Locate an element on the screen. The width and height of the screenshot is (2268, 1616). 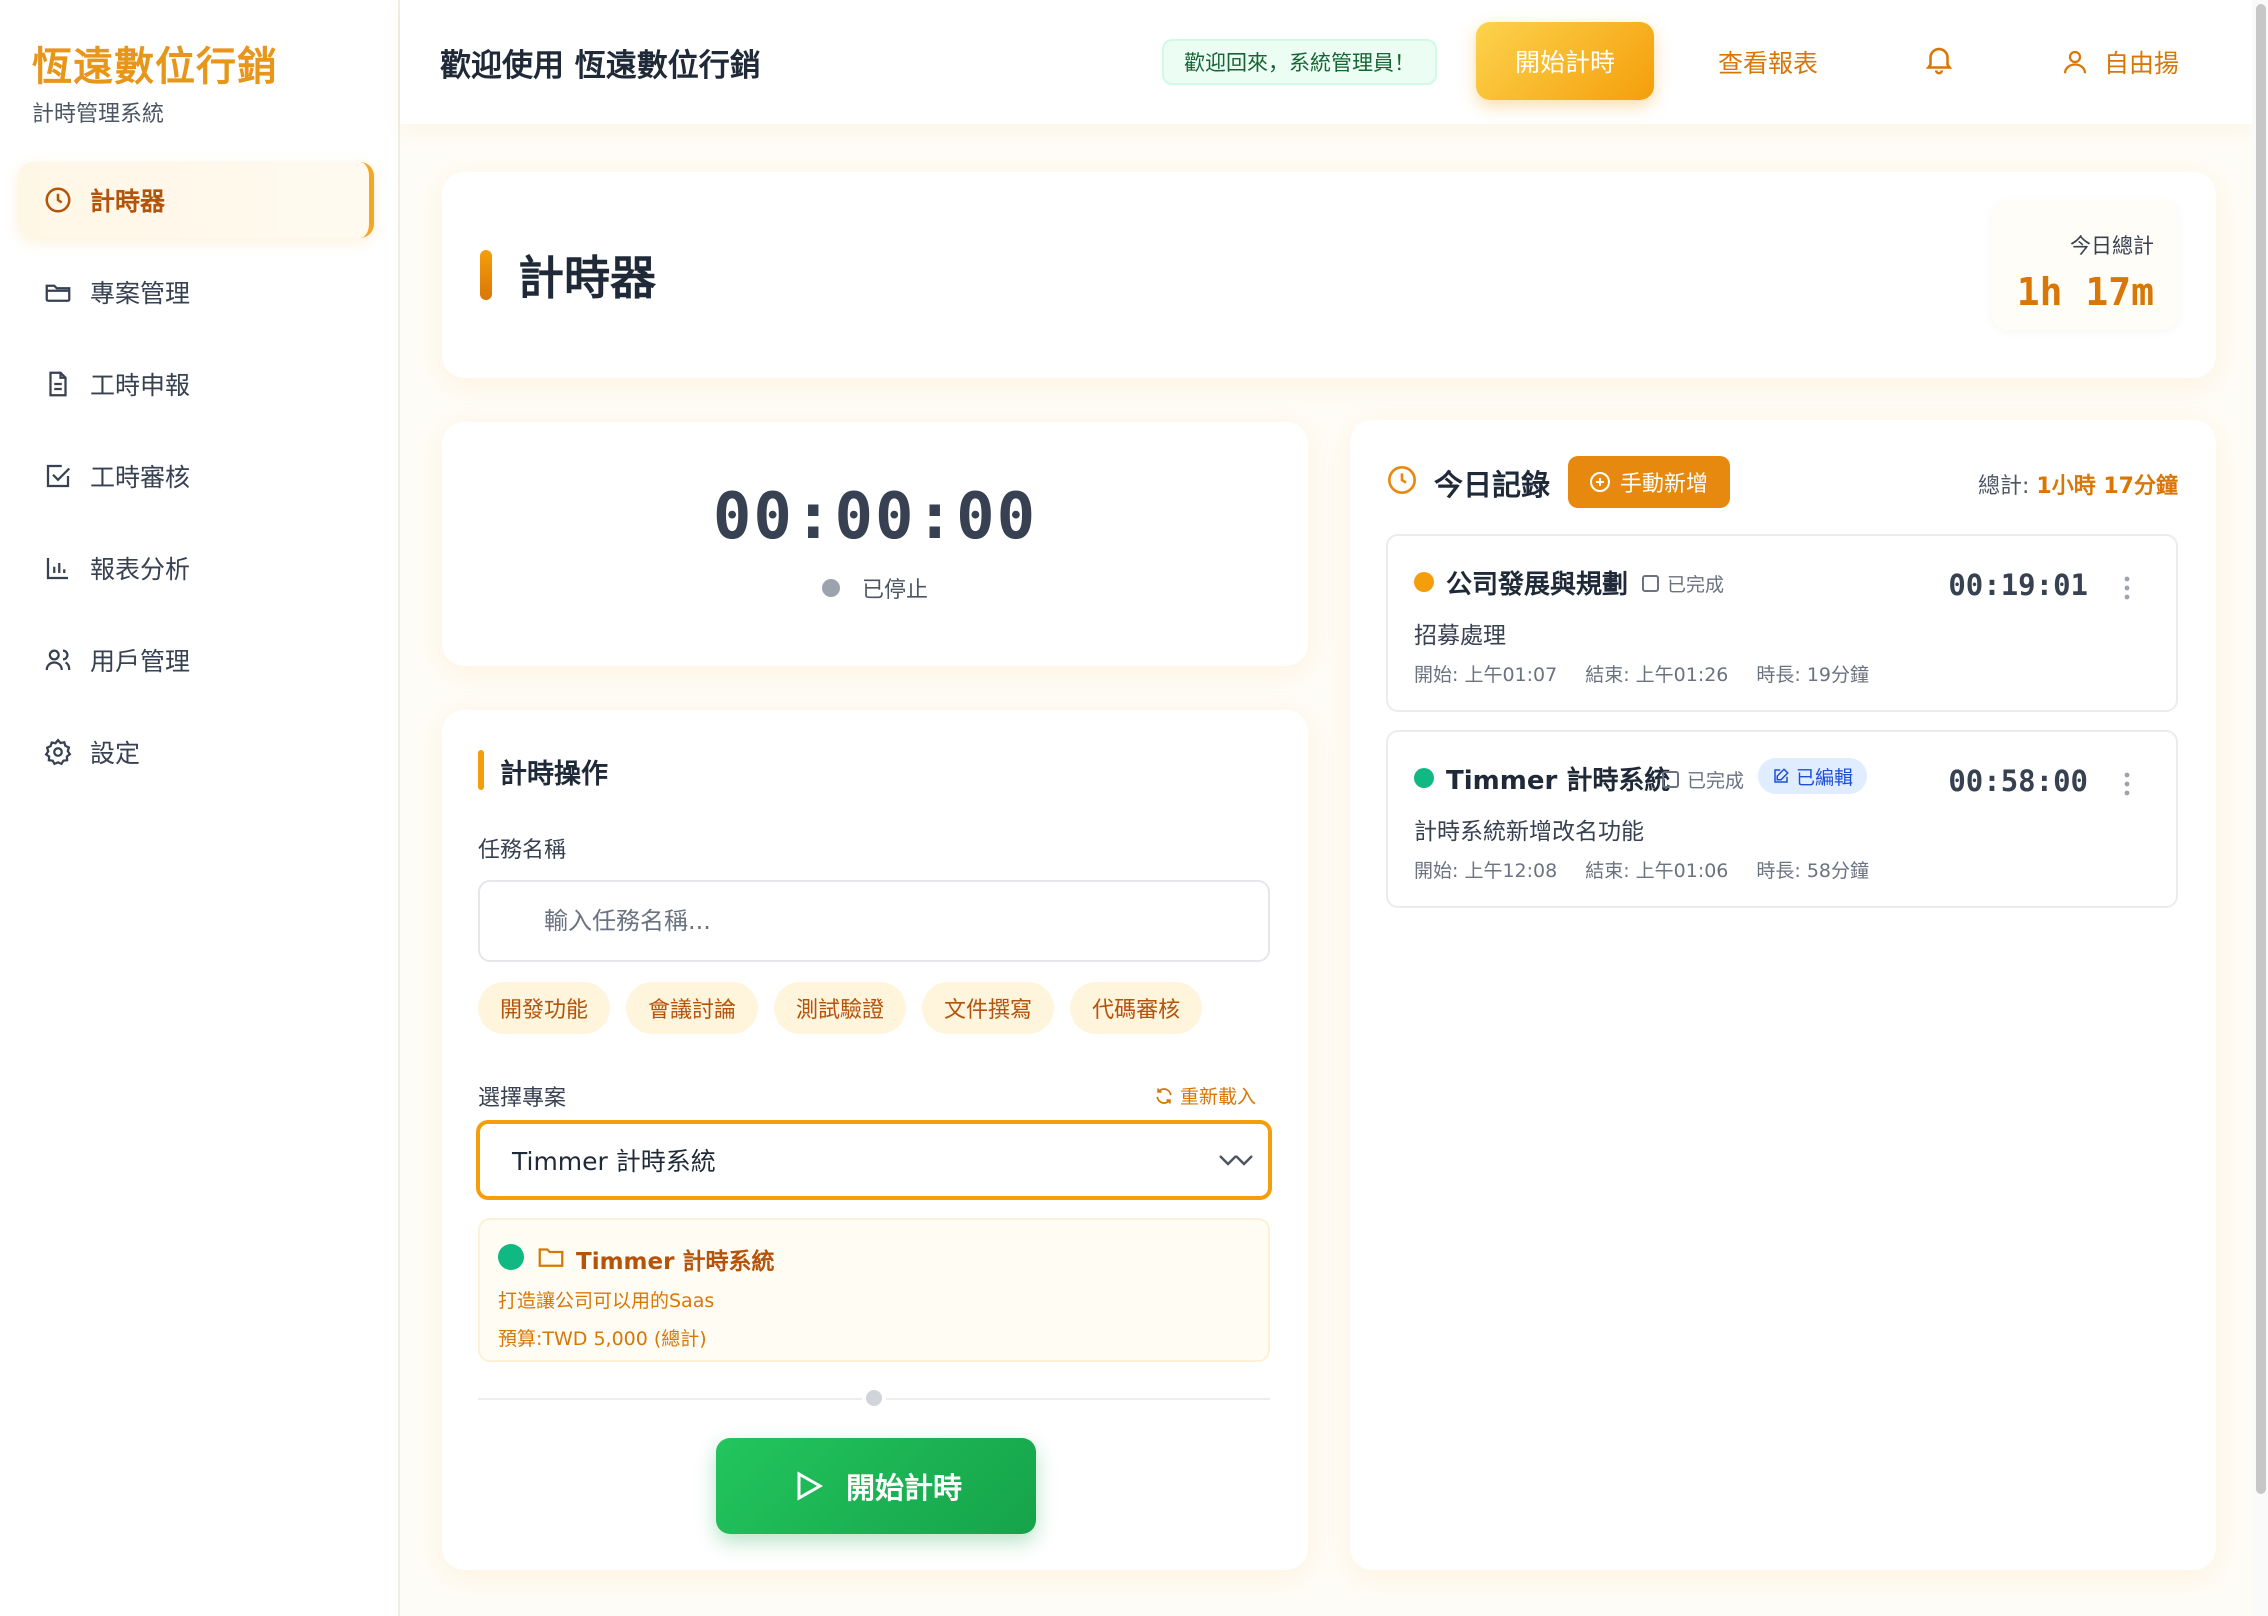
sidebar-item-label: 工時申報 is located at coordinates (140, 385).